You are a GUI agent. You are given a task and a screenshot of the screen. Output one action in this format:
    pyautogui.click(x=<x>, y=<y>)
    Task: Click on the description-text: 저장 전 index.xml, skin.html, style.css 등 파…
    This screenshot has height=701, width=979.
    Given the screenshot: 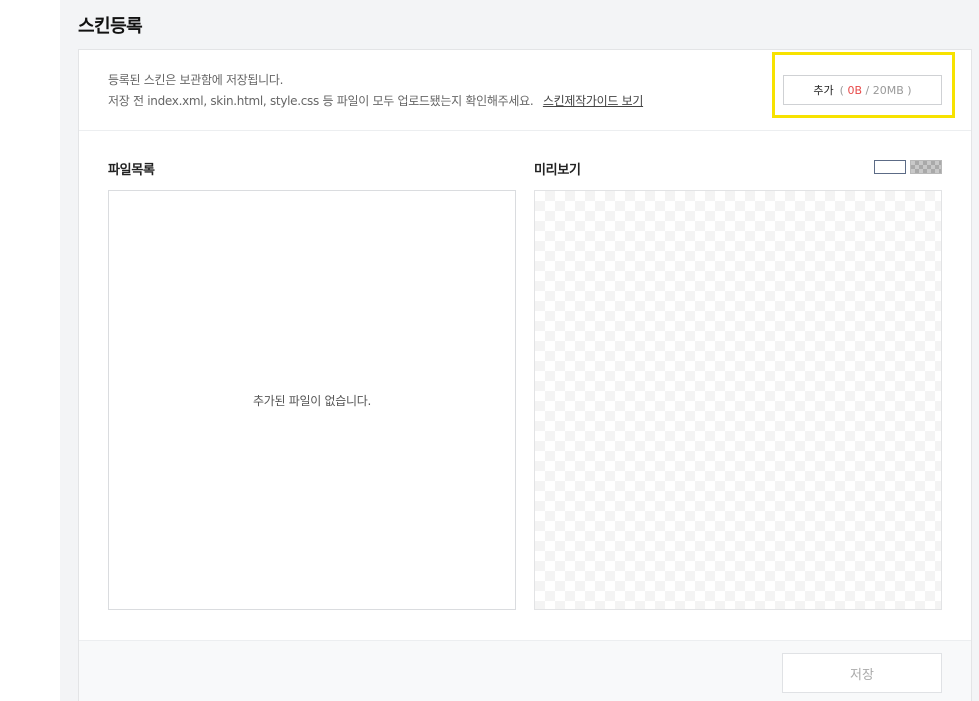 What is the action you would take?
    pyautogui.click(x=321, y=101)
    